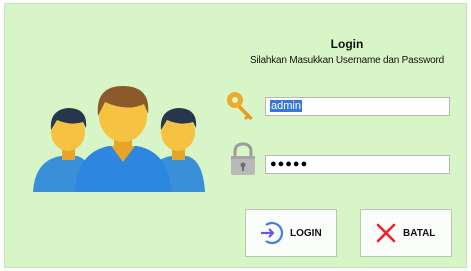 The image size is (471, 271). What do you see at coordinates (119, 139) in the screenshot?
I see `users-group-icon` at bounding box center [119, 139].